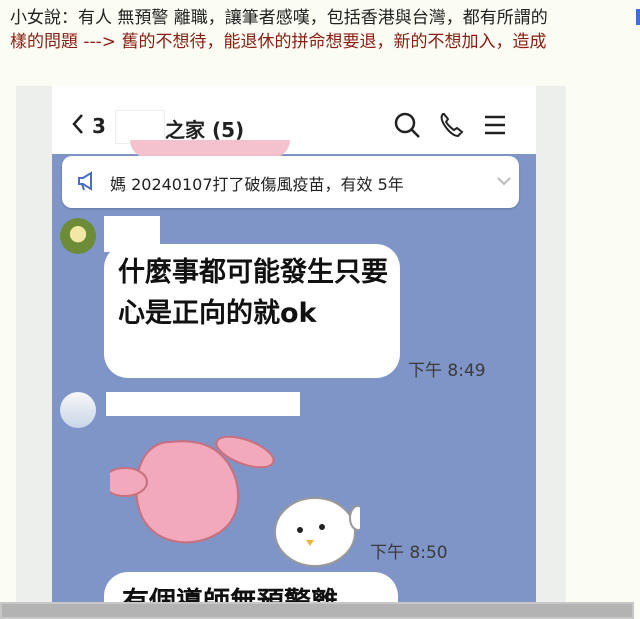 The height and width of the screenshot is (619, 640). What do you see at coordinates (88, 183) in the screenshot?
I see `megaphone-icon` at bounding box center [88, 183].